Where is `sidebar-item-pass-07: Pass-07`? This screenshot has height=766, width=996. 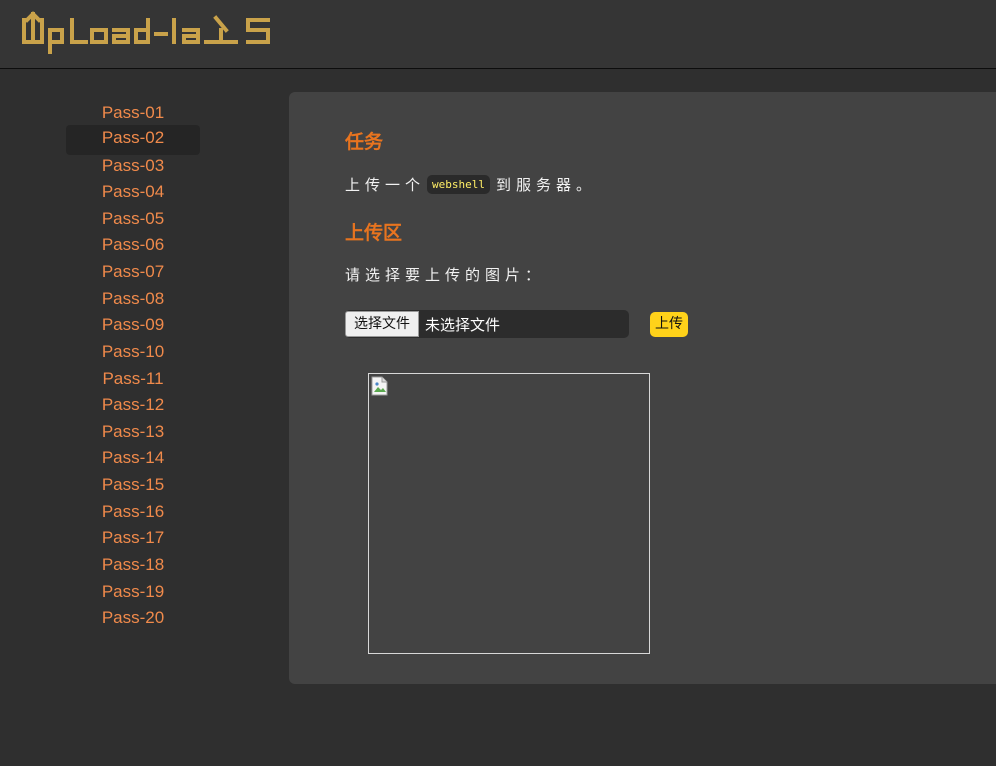
sidebar-item-pass-07: Pass-07 is located at coordinates (133, 274).